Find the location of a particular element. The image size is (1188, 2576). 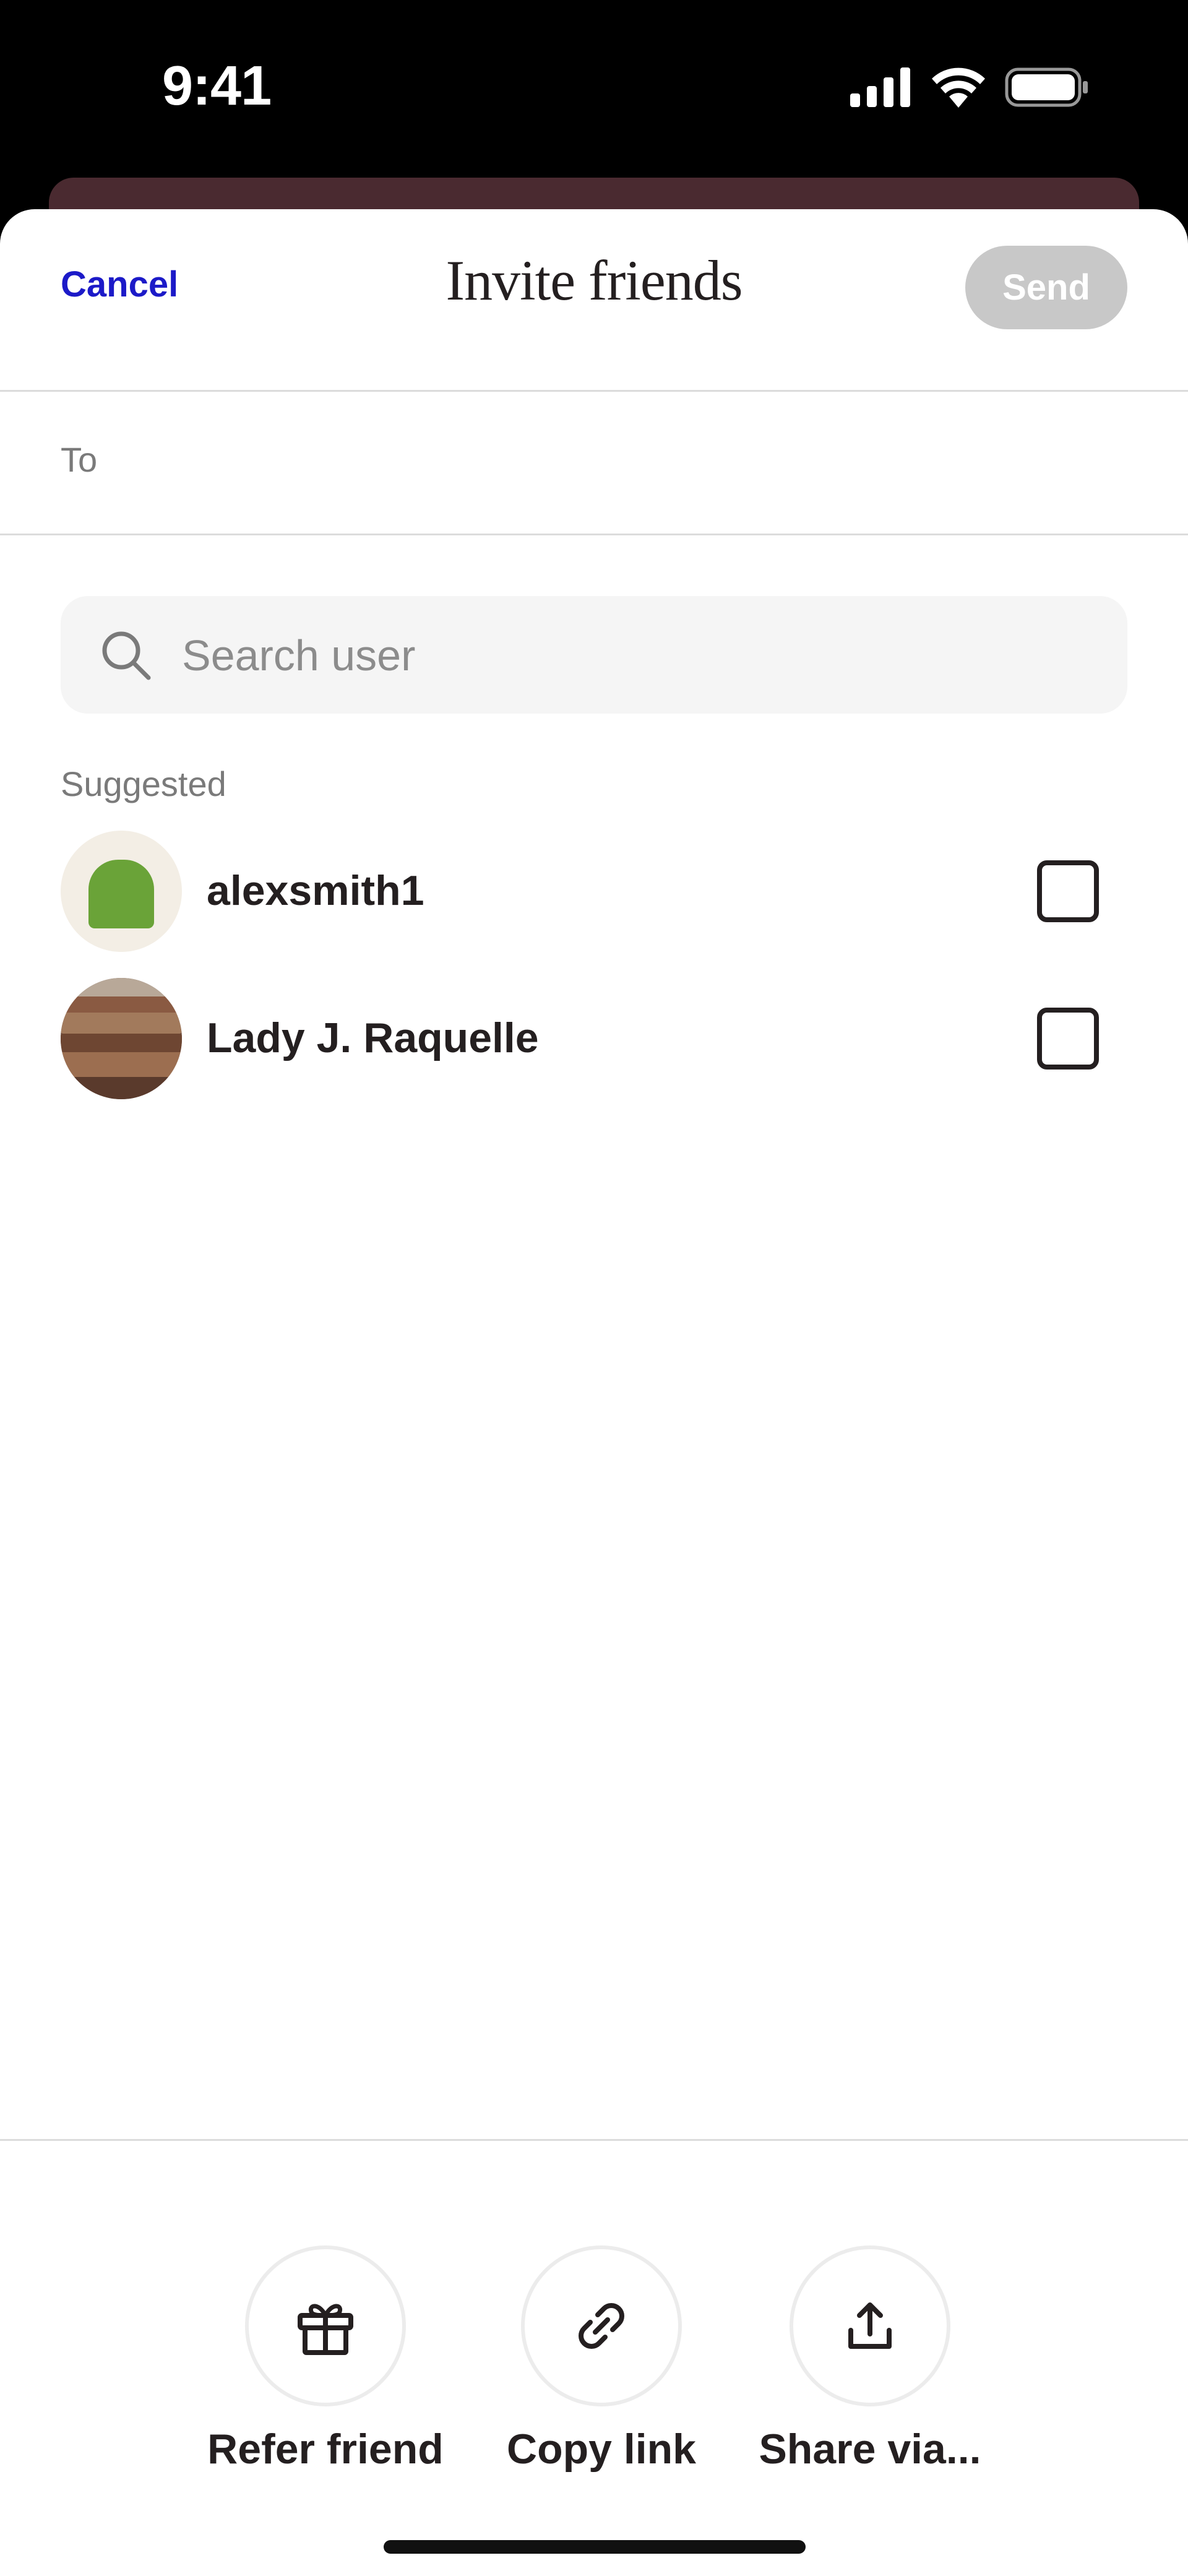

list-item: alexsmith1 is located at coordinates (594, 891).